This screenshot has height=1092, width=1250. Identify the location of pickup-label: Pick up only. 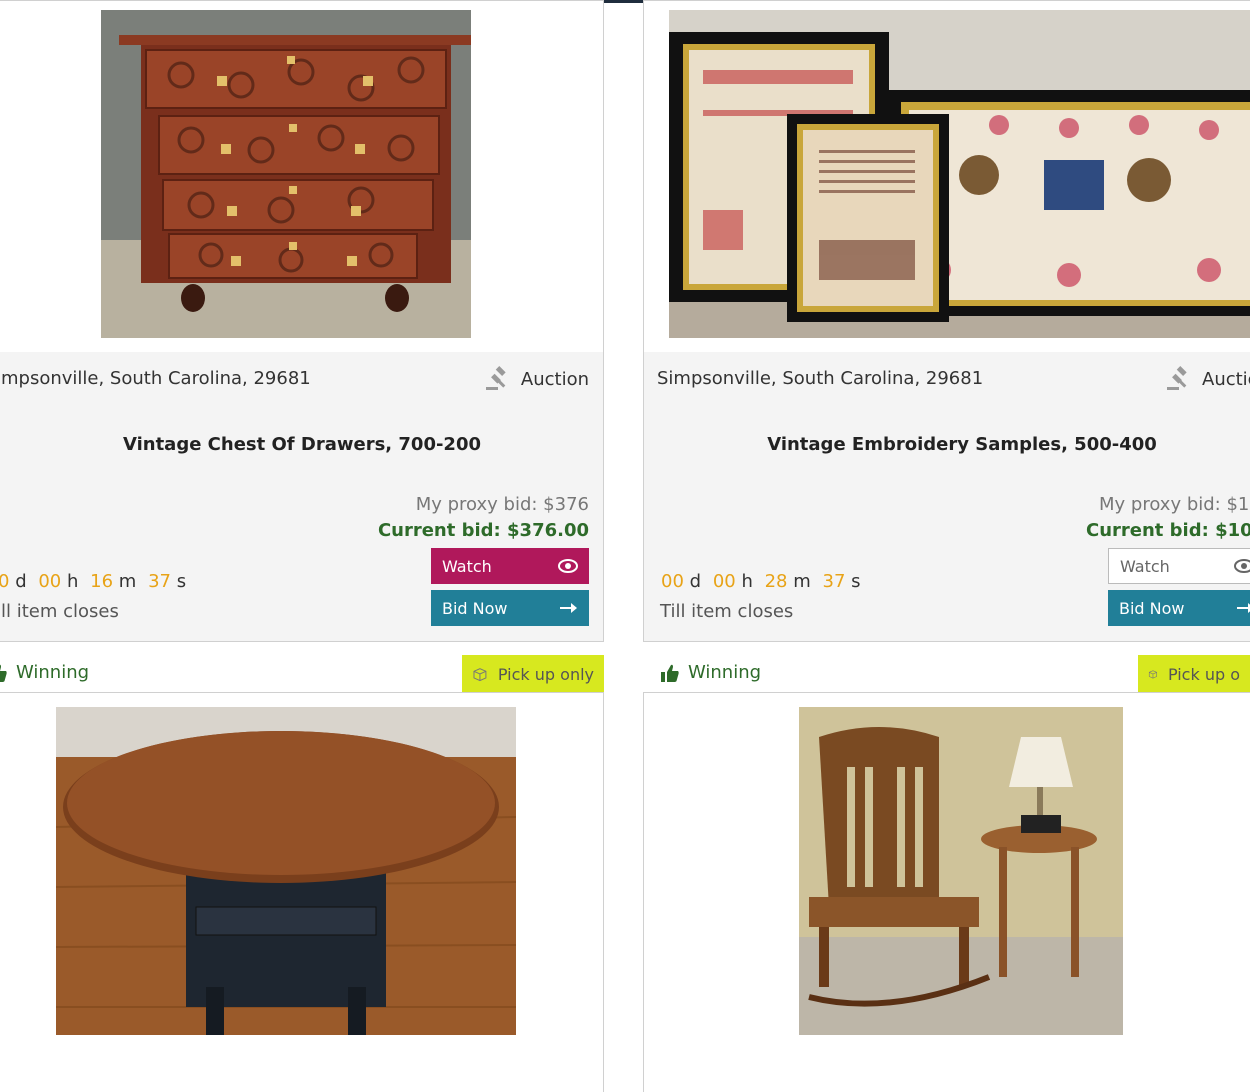
(545, 674).